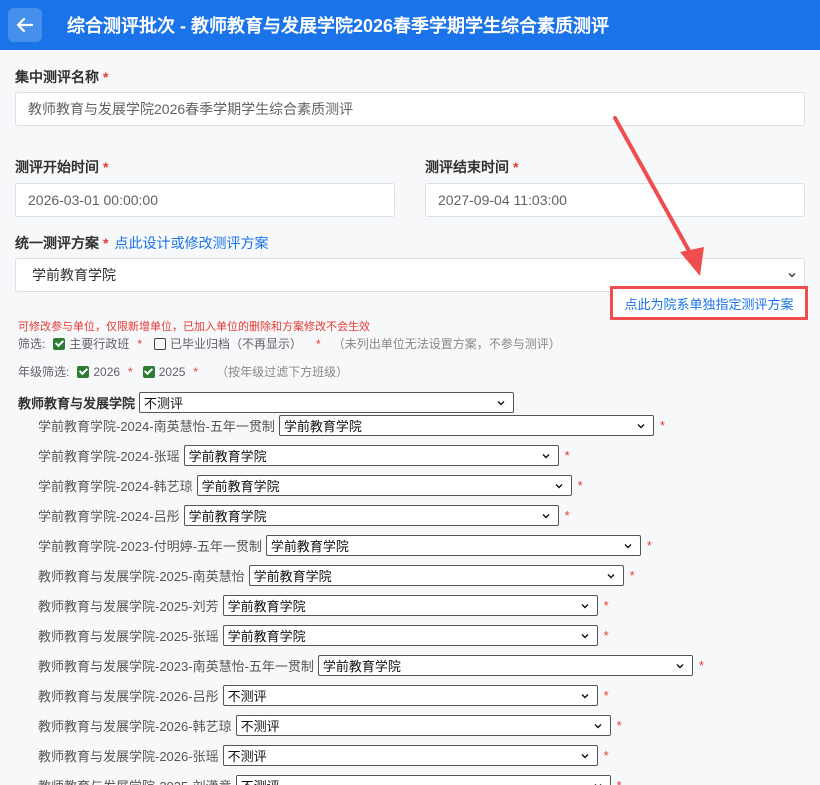  Describe the element at coordinates (172, 371) in the screenshot. I see `grade-2025-label: 2025` at that location.